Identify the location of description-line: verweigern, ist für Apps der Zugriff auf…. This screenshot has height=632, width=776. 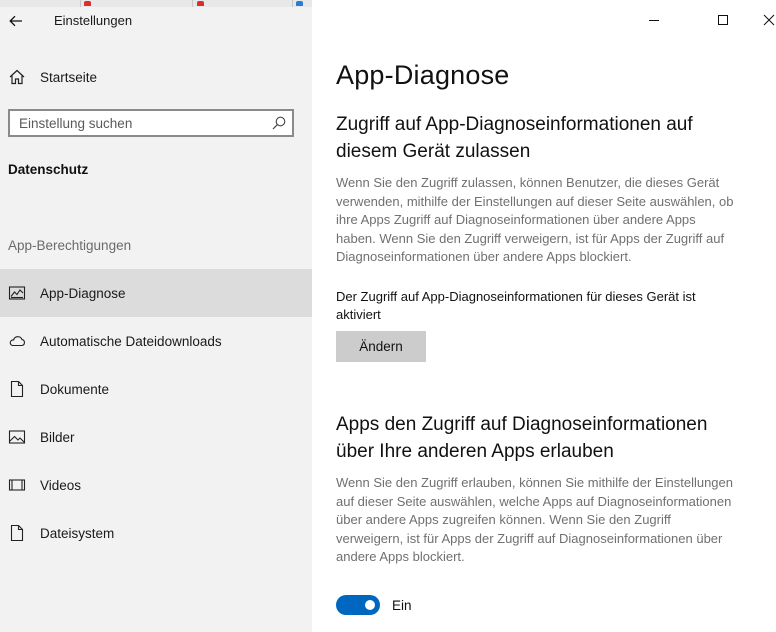
(529, 538).